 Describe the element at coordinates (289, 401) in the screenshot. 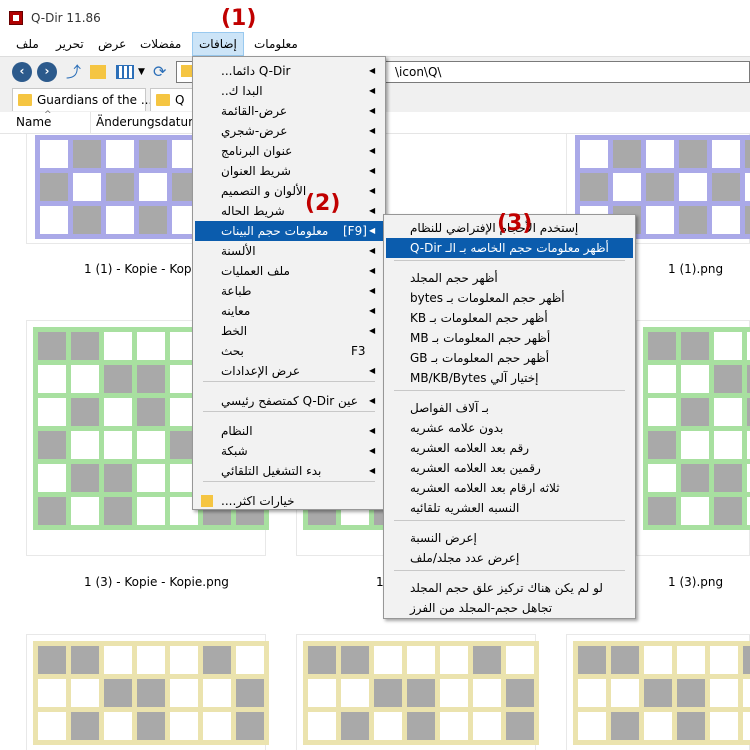

I see `extras-menu-item: عين Q-Dir كمتصفح رئيسي ◀` at that location.